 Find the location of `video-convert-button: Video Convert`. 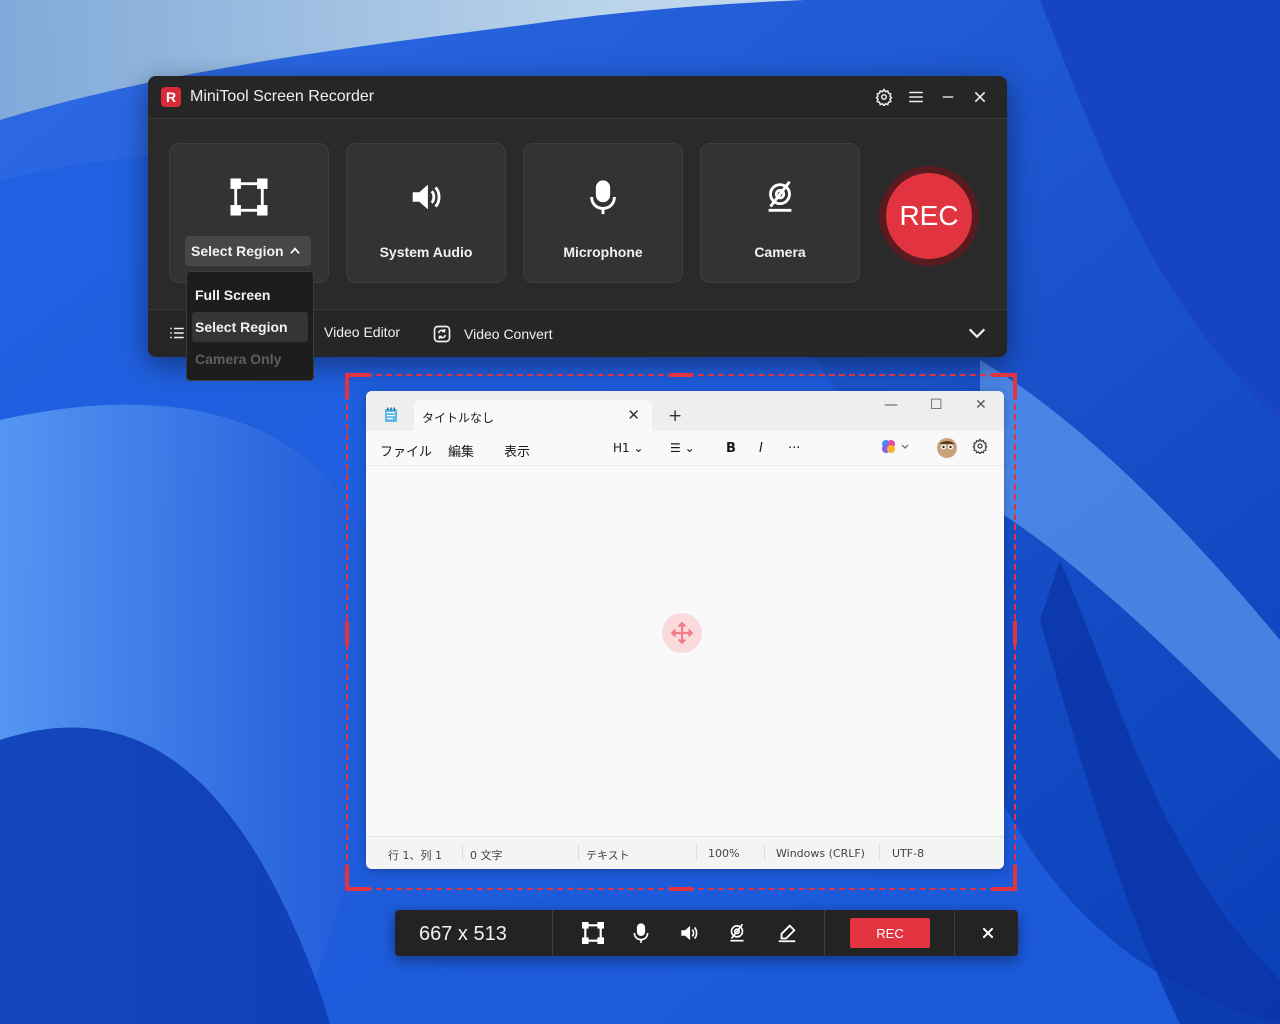

video-convert-button: Video Convert is located at coordinates (492, 334).